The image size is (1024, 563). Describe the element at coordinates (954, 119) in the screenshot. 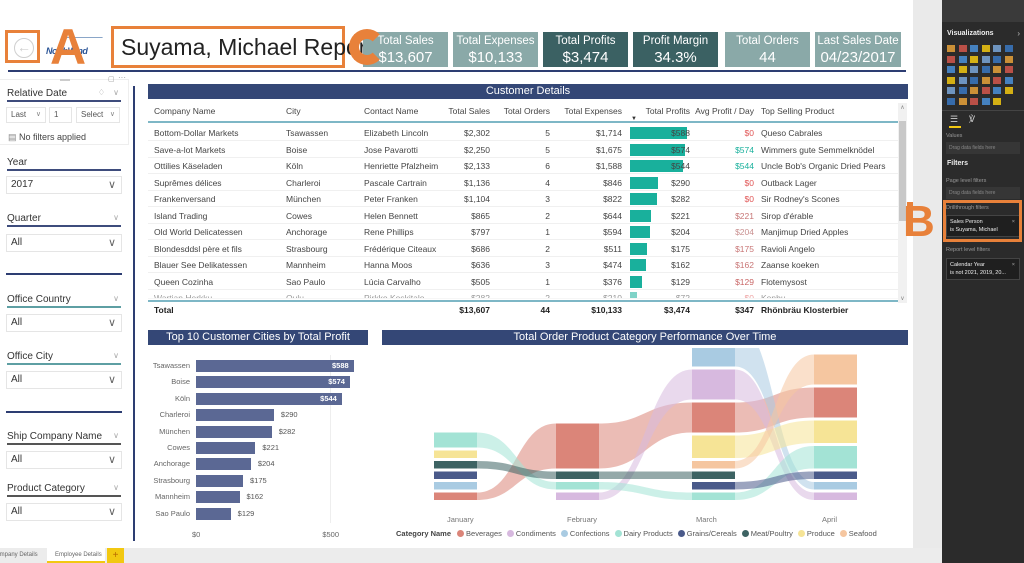

I see `fields-tab-icon: ☰` at that location.